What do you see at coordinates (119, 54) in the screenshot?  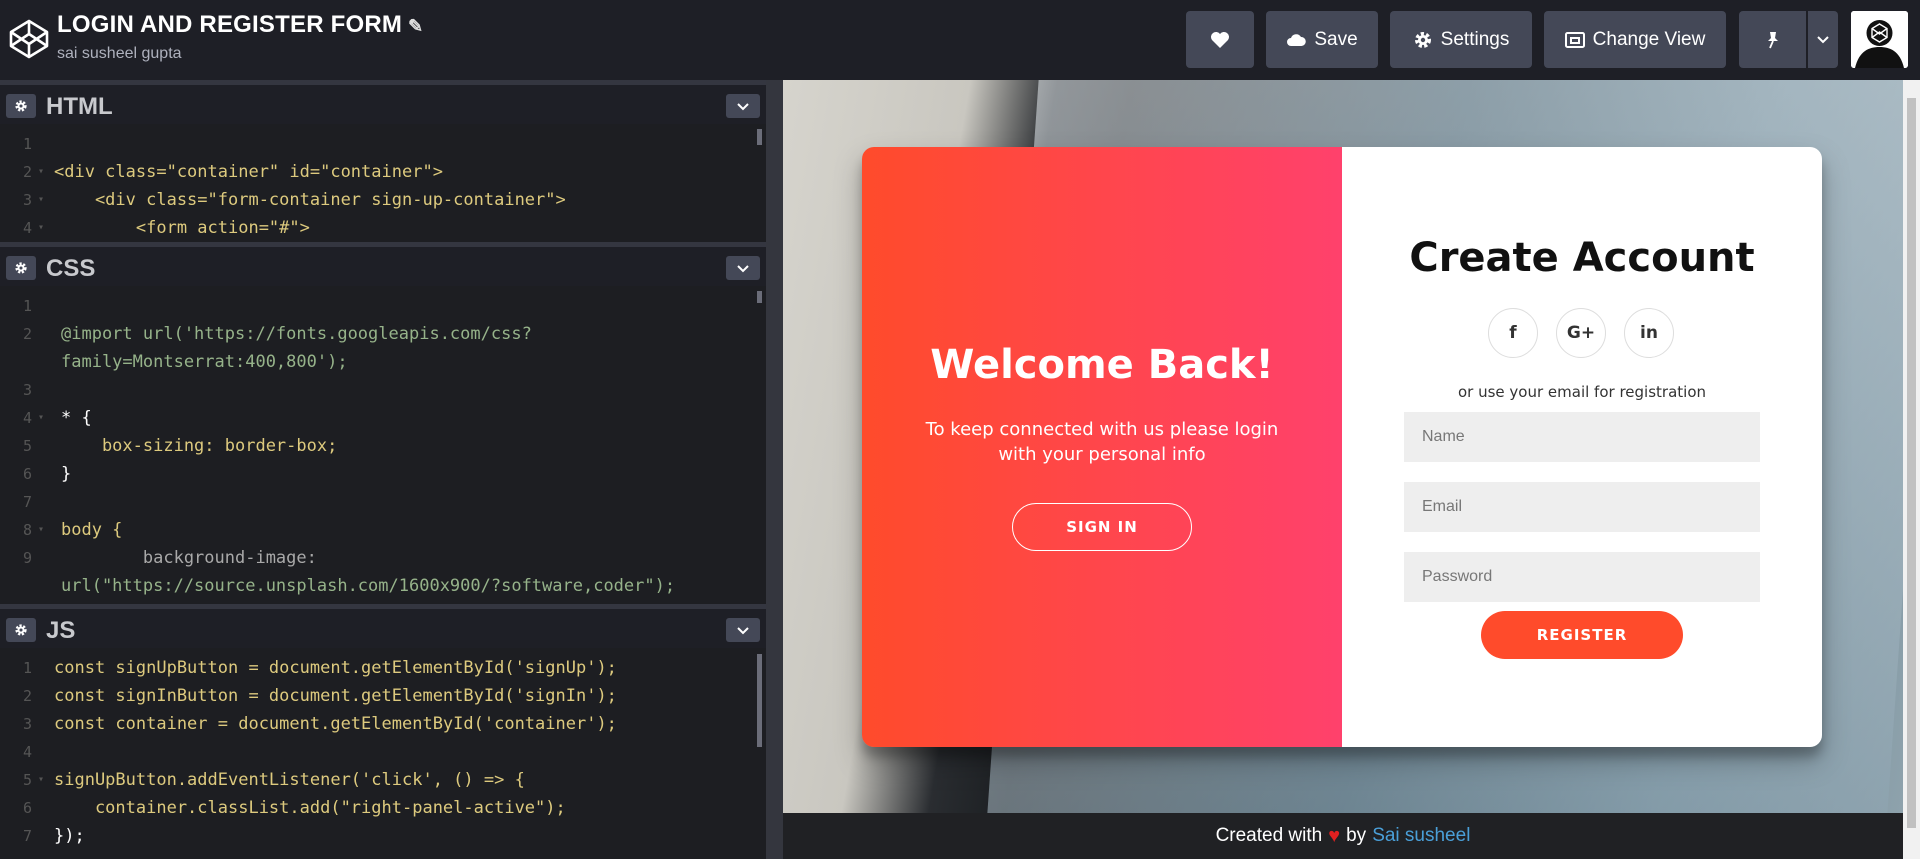 I see `pen-author: sai susheel gupta` at bounding box center [119, 54].